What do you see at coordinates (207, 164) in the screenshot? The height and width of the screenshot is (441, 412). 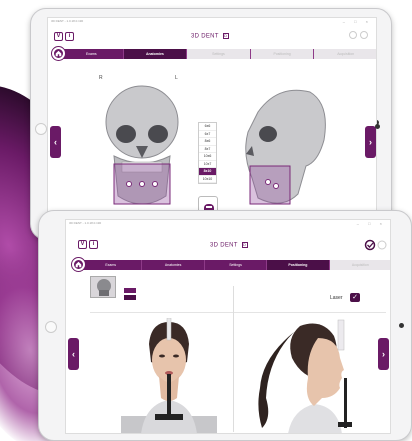 I see `fov-option: 10x7` at bounding box center [207, 164].